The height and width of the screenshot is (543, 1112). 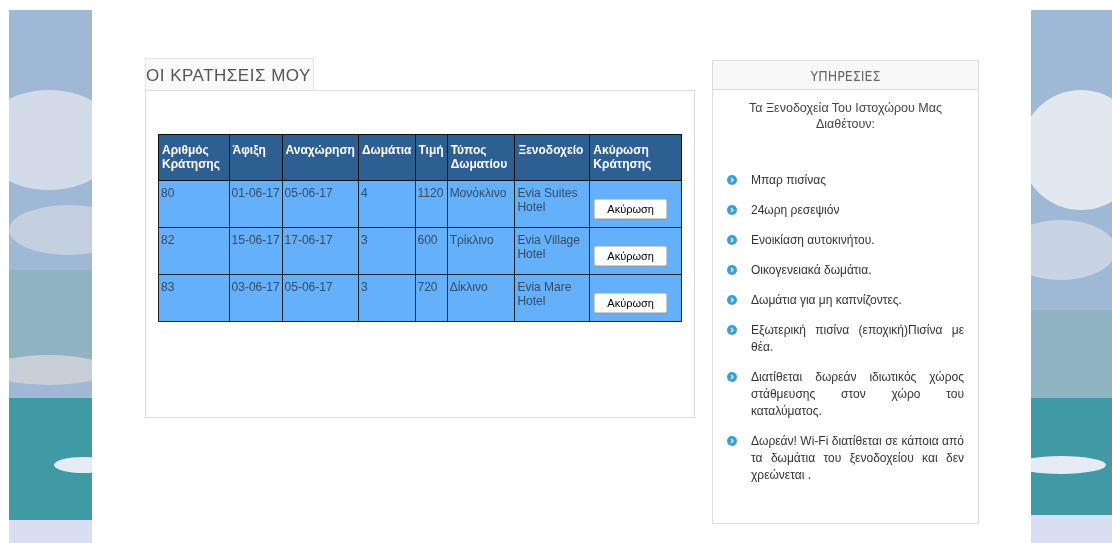 I want to click on table-cell: 600, so click(x=431, y=251).